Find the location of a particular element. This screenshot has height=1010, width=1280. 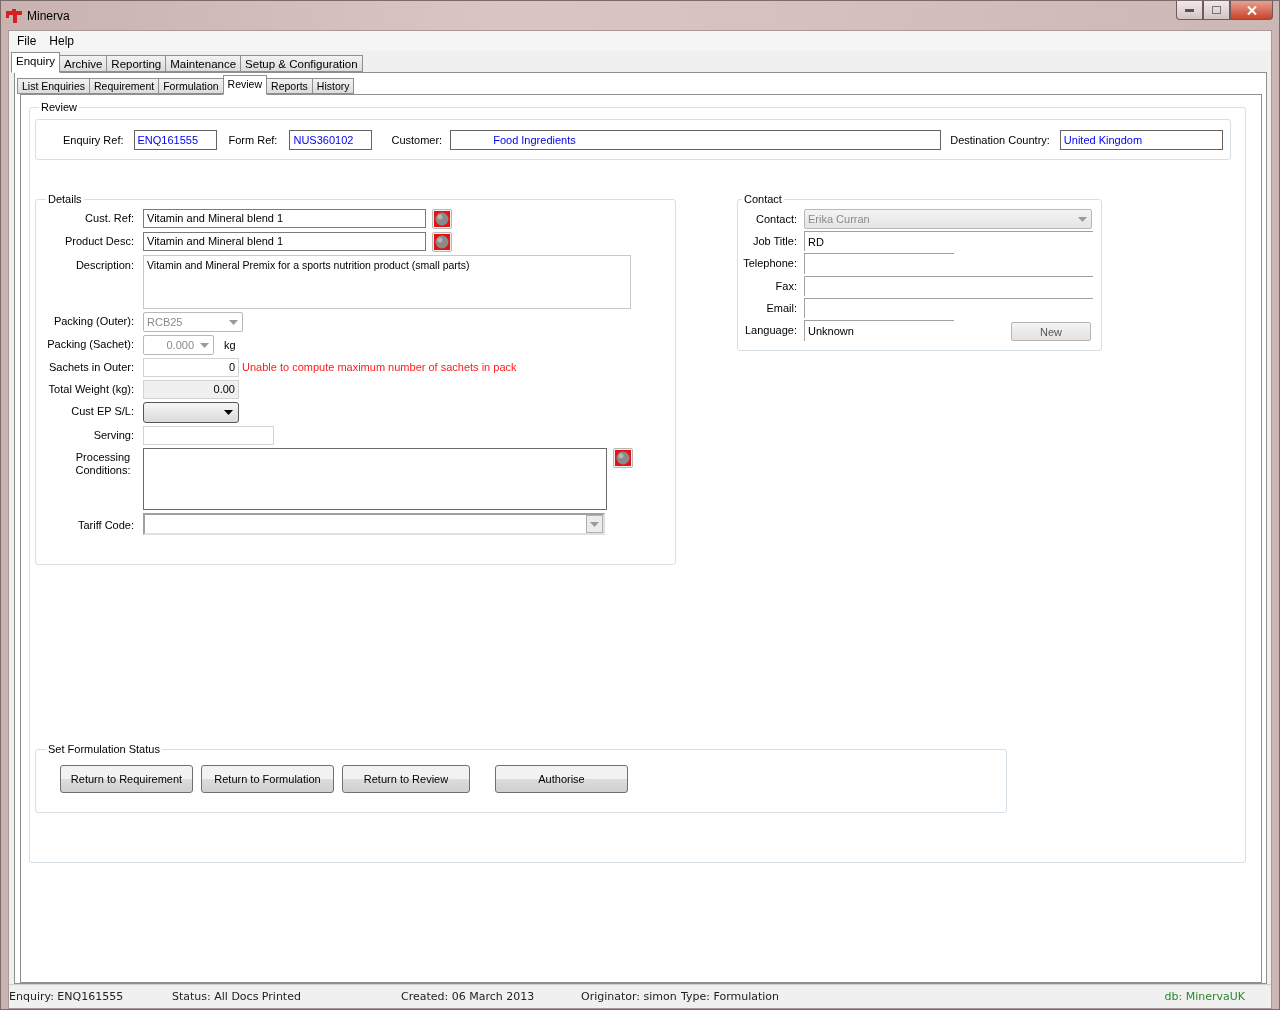

tab: Archive is located at coordinates (83, 63).